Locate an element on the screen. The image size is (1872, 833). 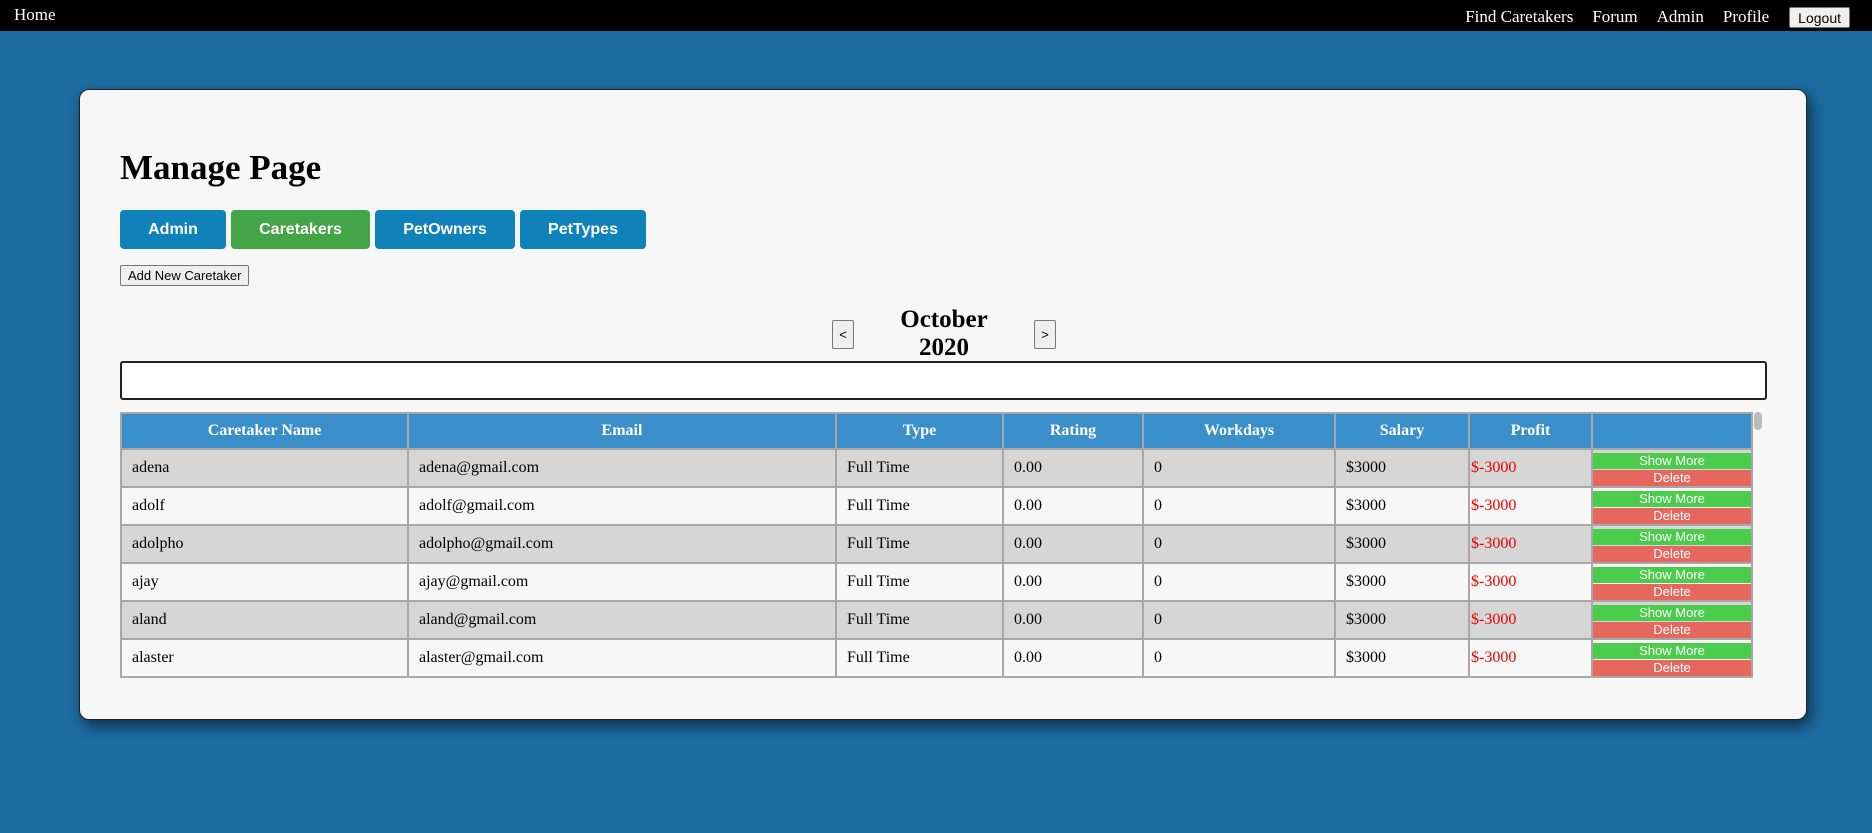
tab-caretakers: Caretakers is located at coordinates (300, 229).